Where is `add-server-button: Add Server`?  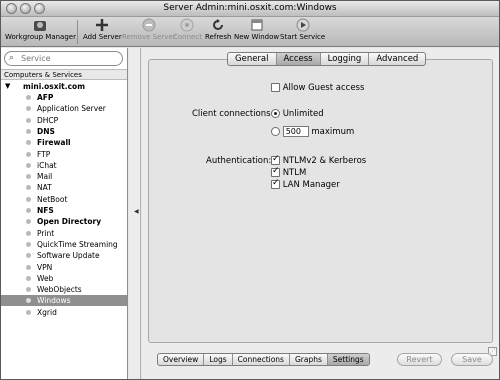
add-server-button: Add Server is located at coordinates (102, 29).